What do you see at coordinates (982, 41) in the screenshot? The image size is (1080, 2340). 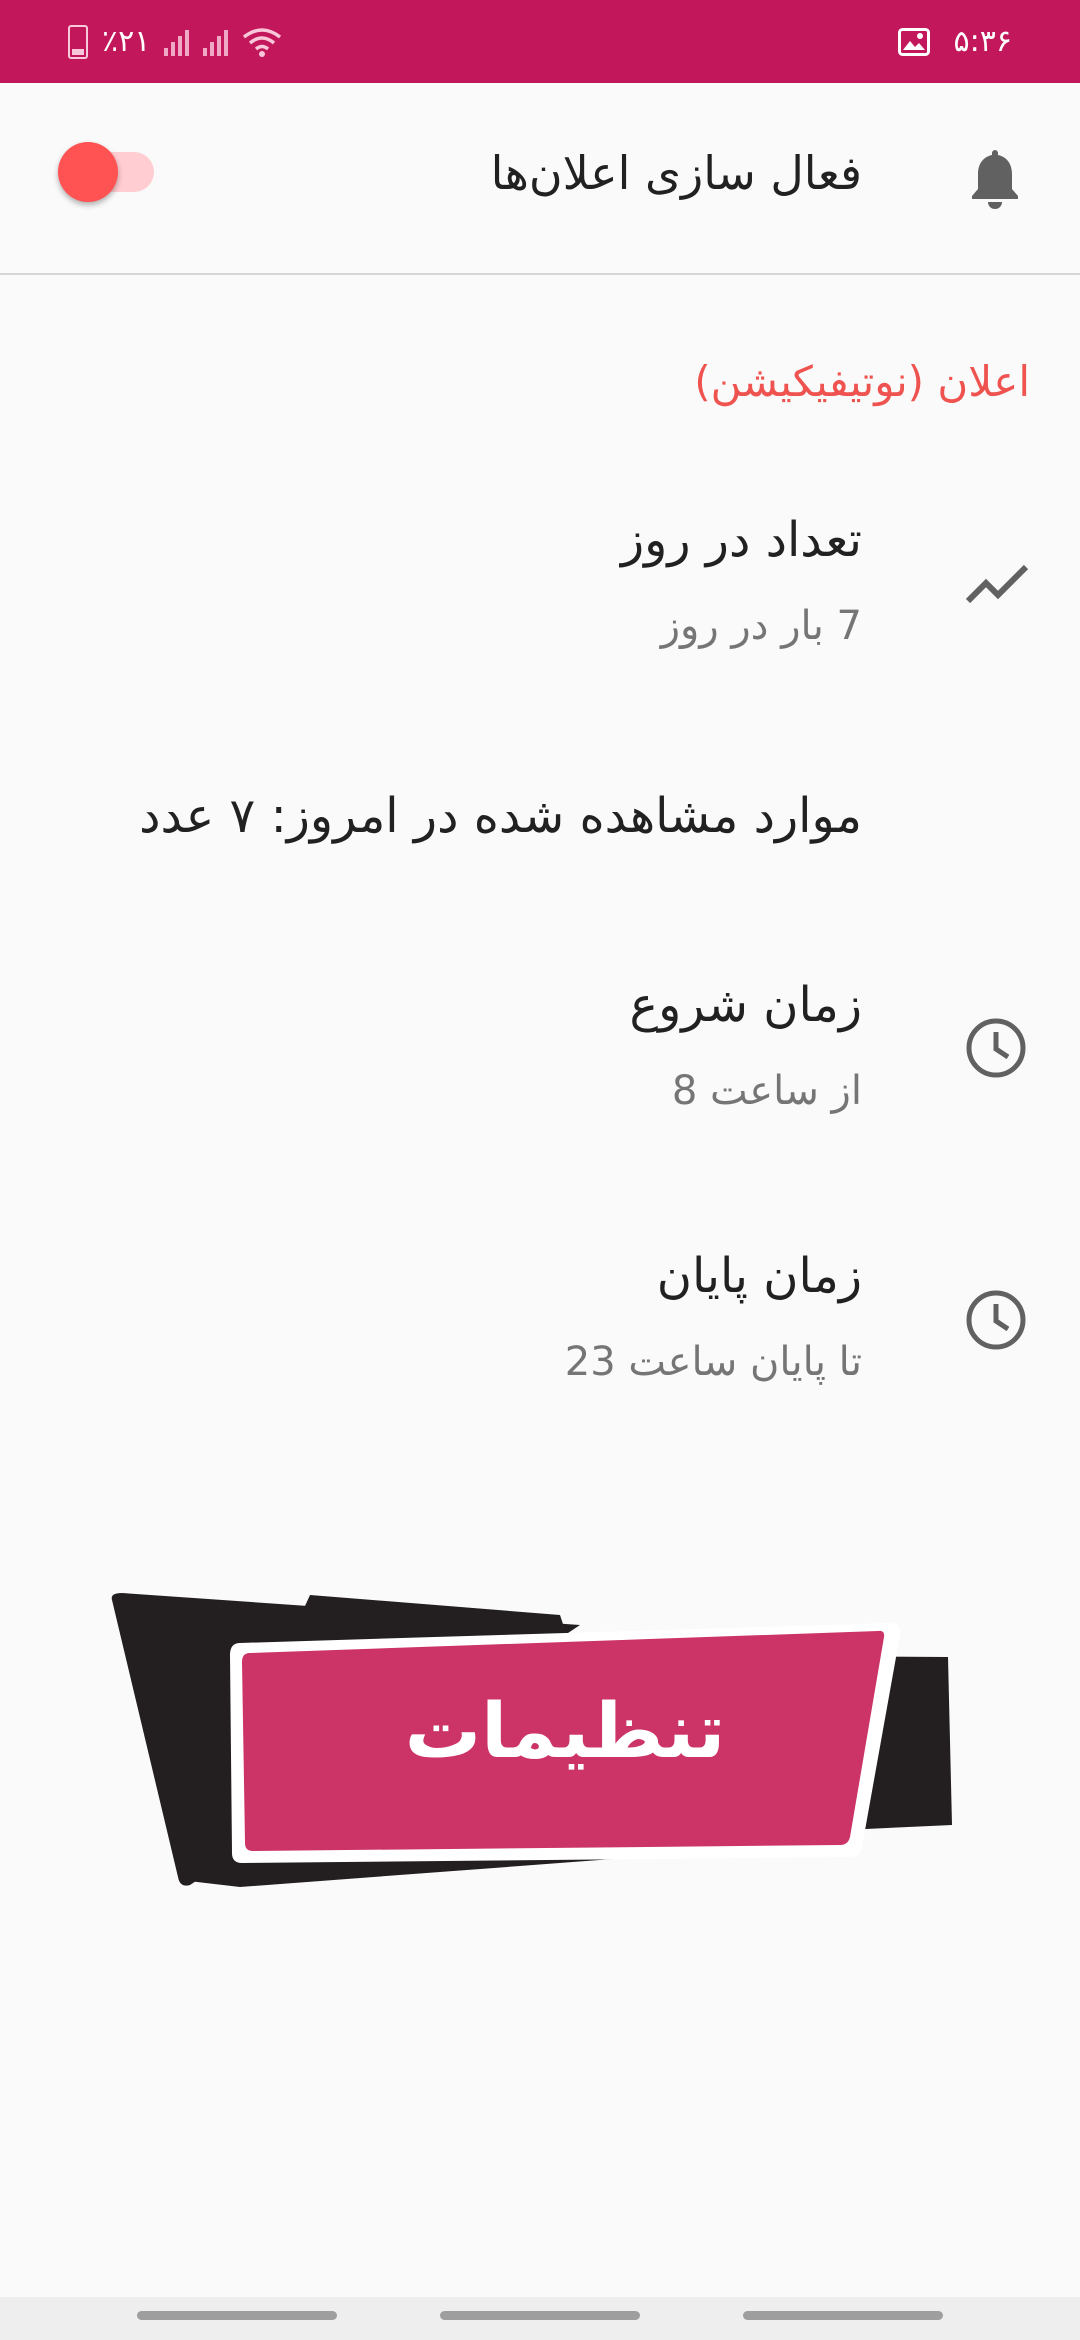 I see `status-time: ۵:۳۶` at bounding box center [982, 41].